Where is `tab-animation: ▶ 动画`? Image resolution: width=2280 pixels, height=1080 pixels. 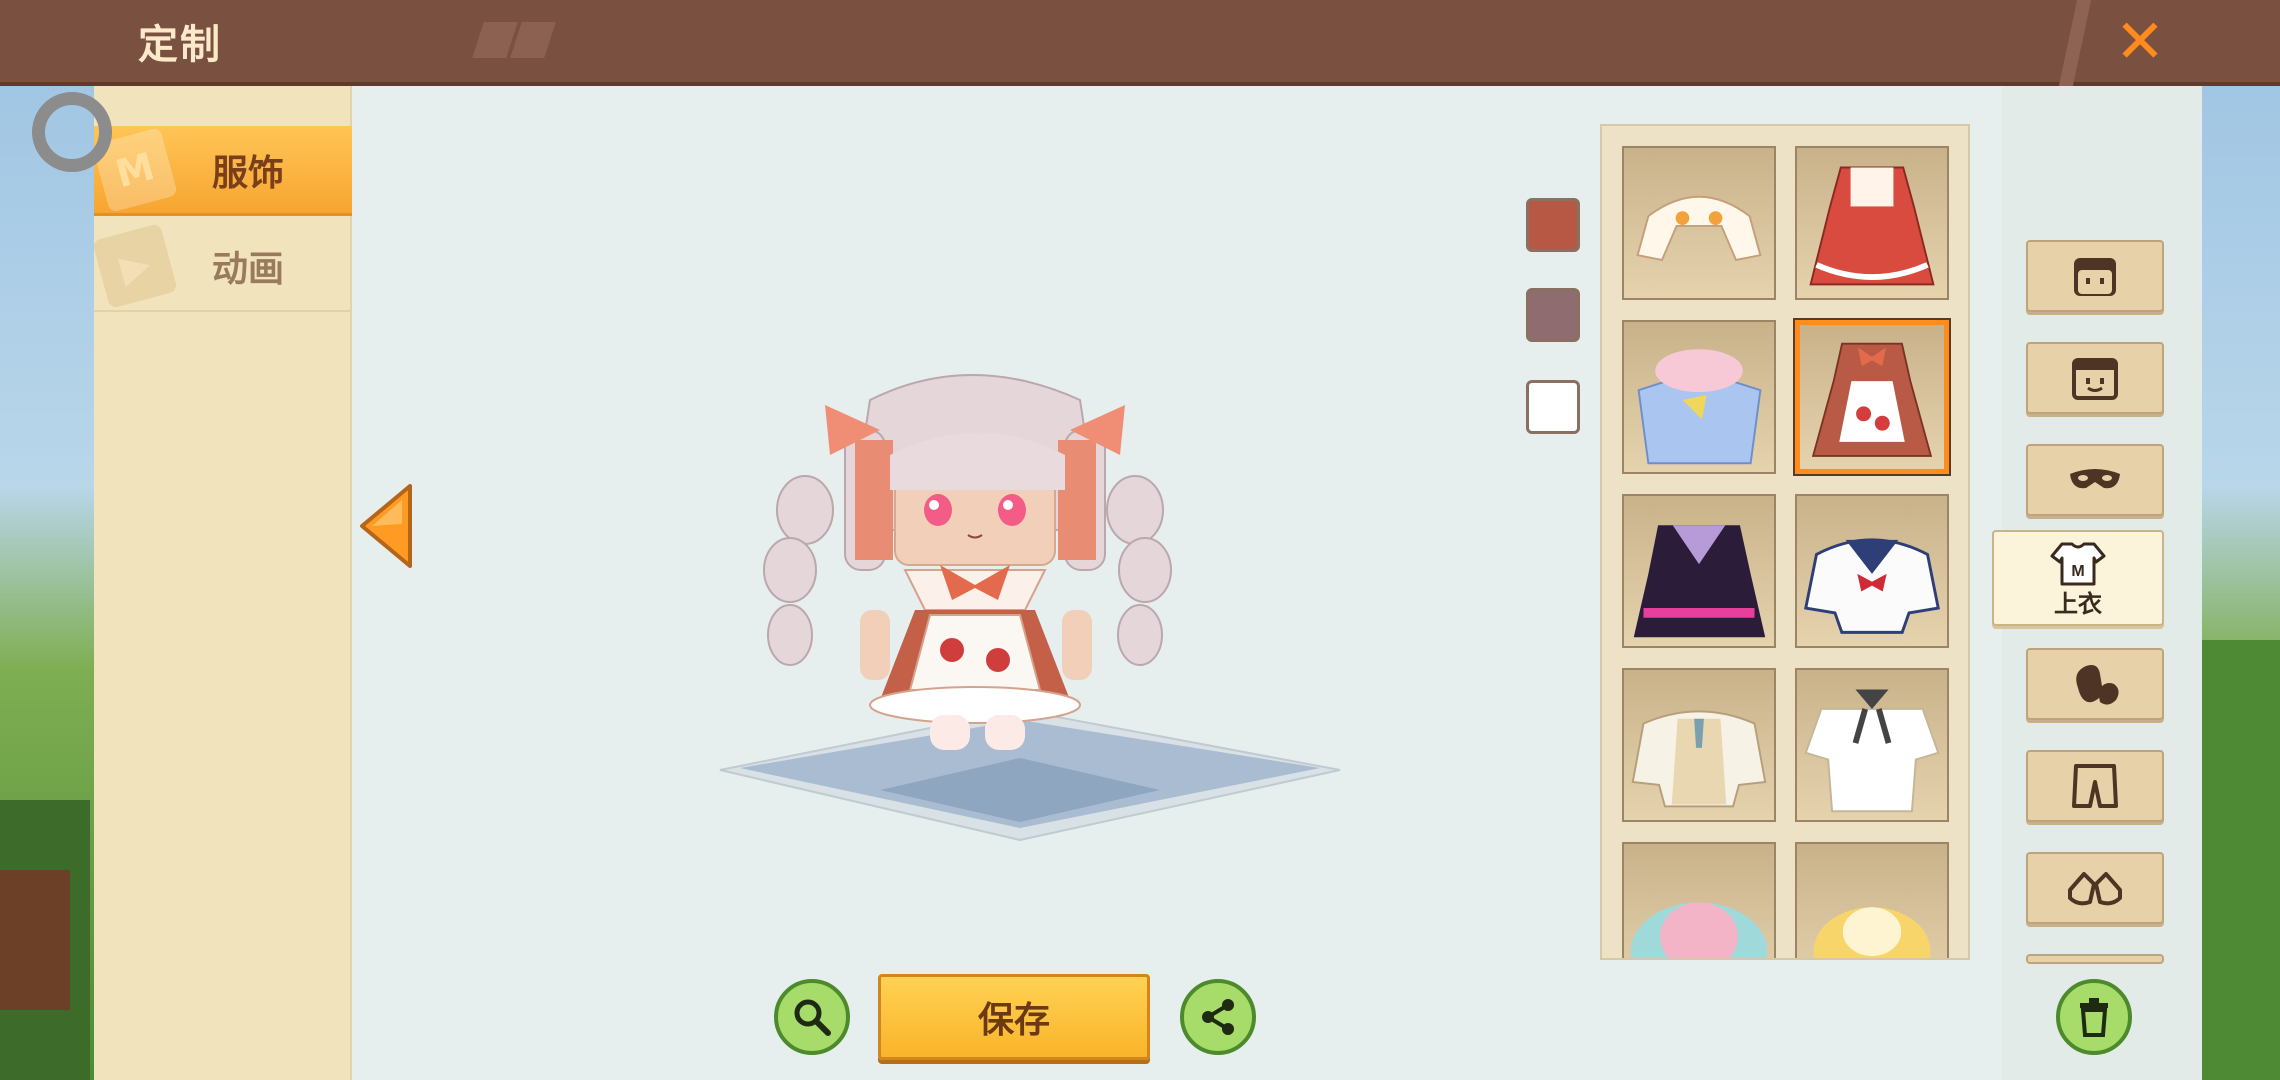
tab-animation: ▶ 动画 is located at coordinates (222, 267).